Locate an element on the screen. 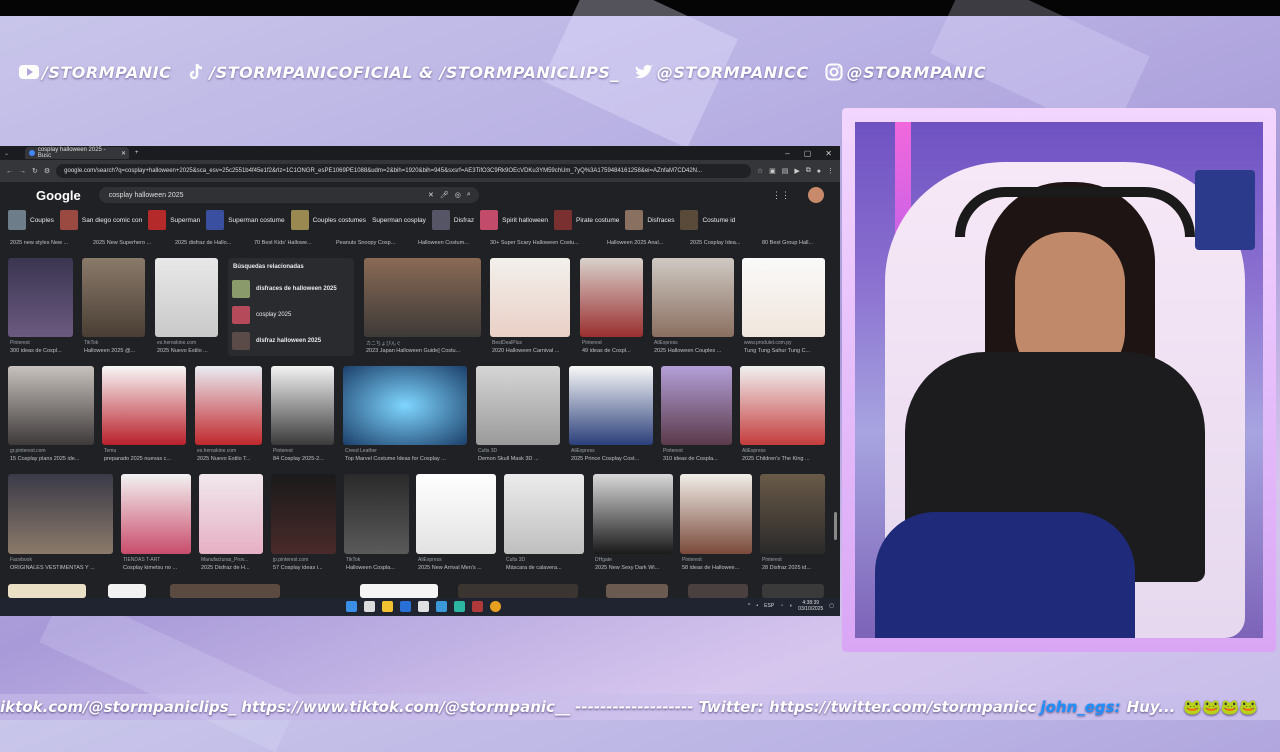 The image size is (1280, 752). result-source: jp.pinterest.com is located at coordinates (305, 560).